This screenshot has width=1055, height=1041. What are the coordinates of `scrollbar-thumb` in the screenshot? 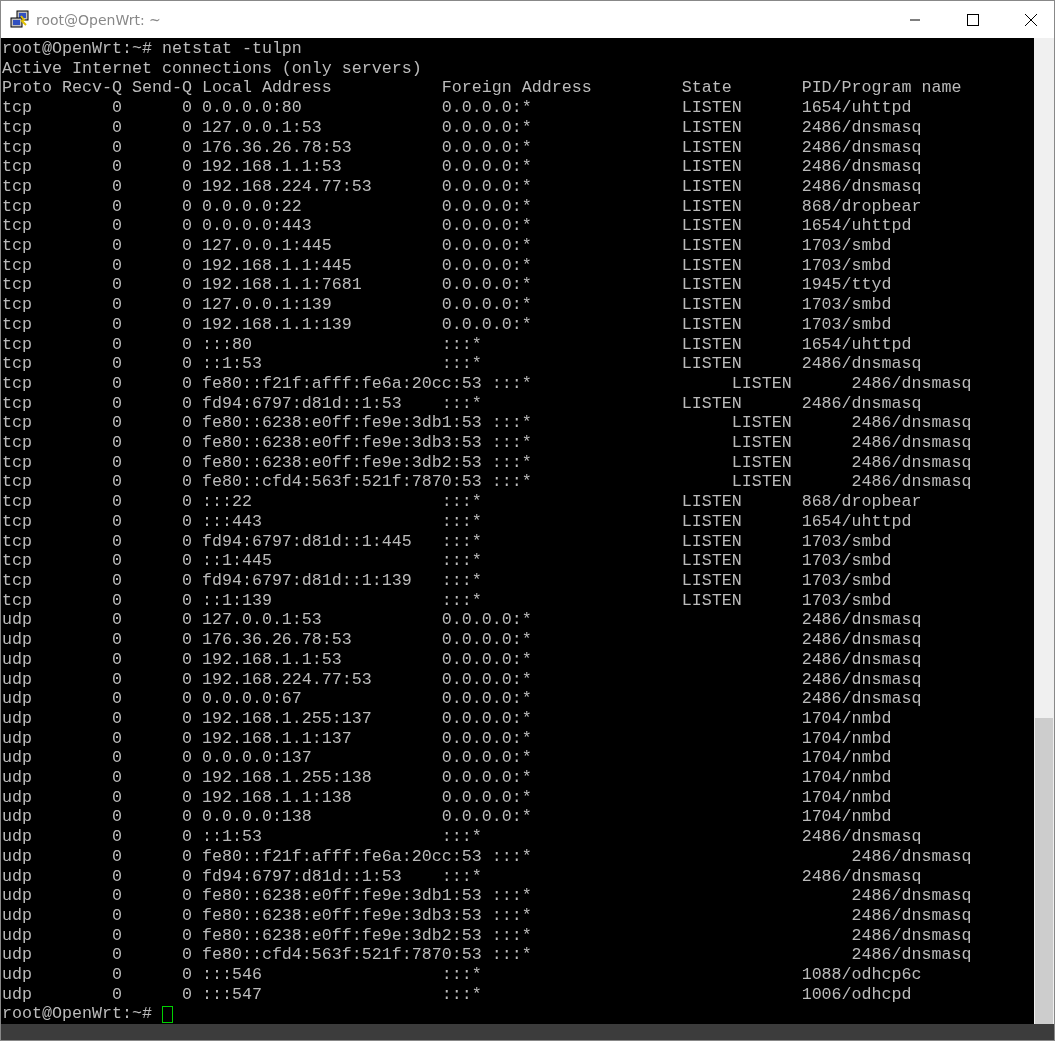 It's located at (1044, 871).